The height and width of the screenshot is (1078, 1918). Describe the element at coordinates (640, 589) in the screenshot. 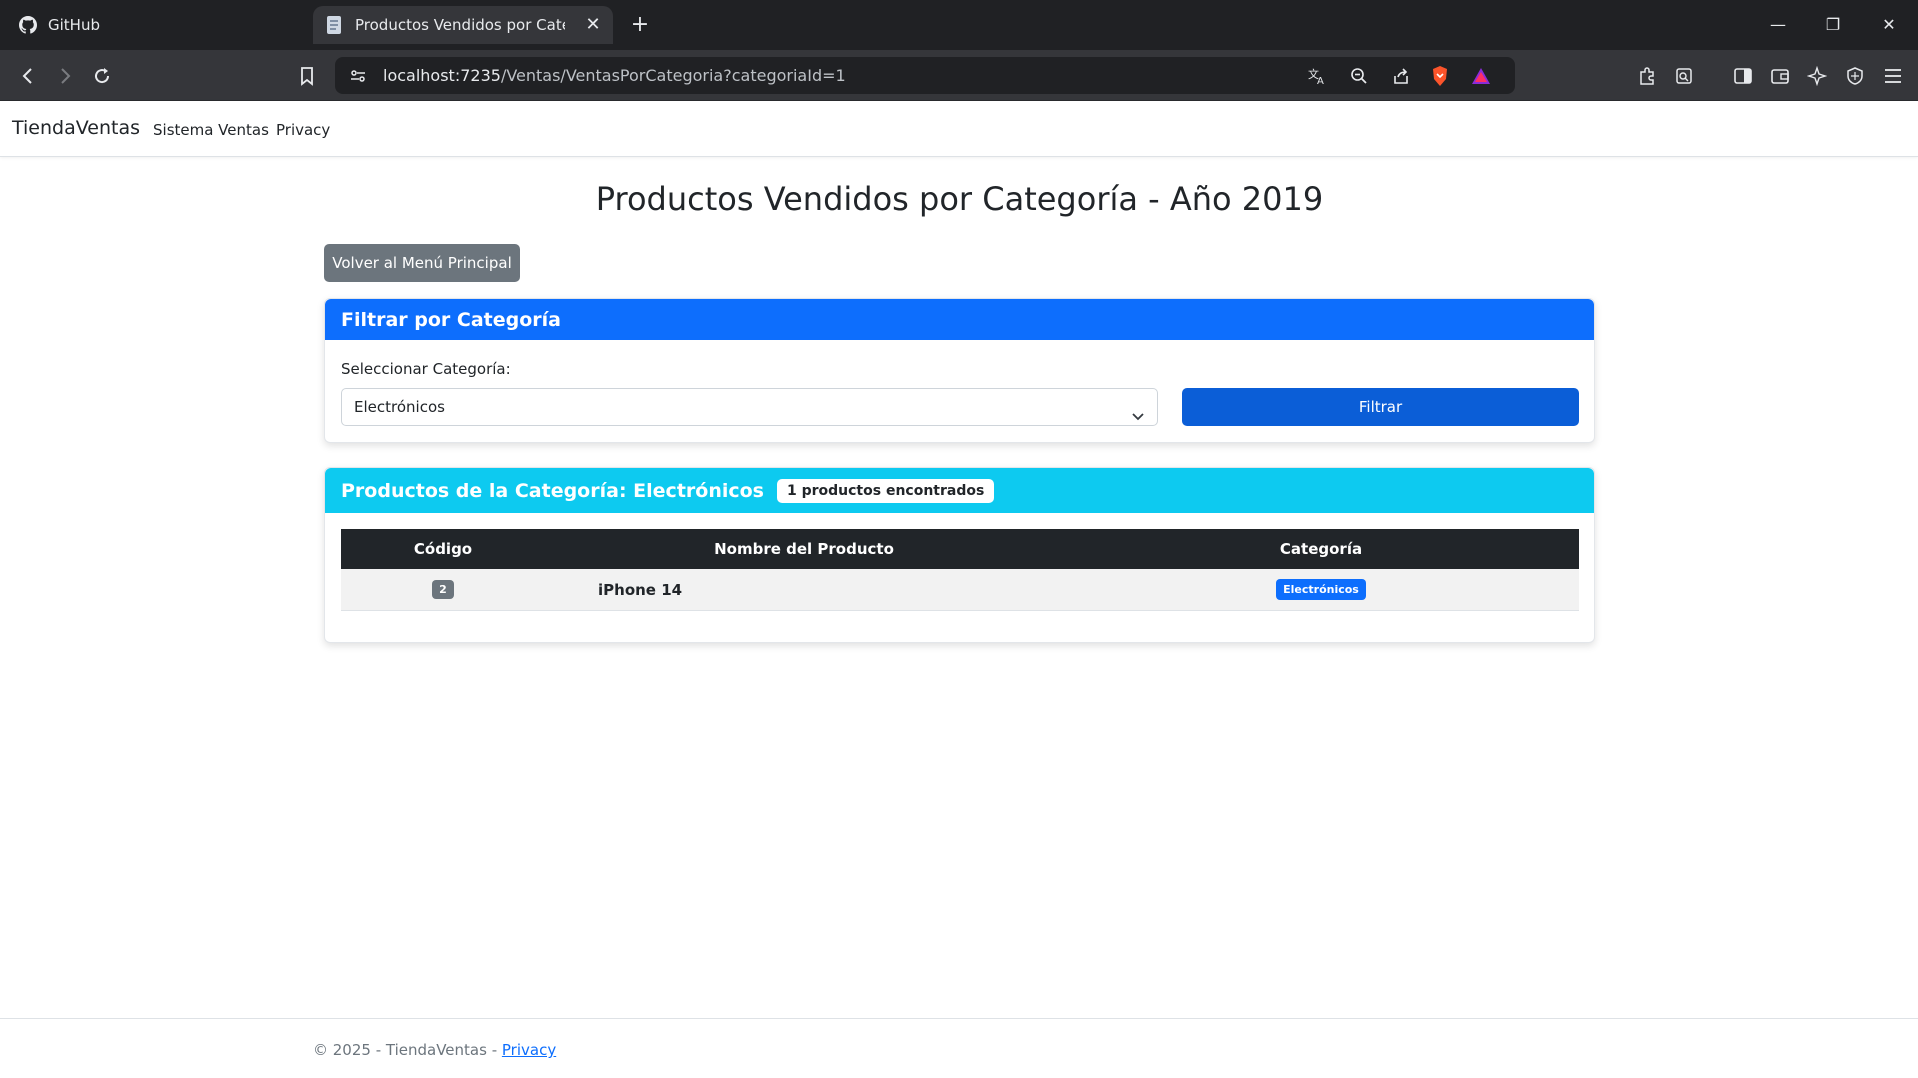

I see `cell-product-name: iPhone 14` at that location.